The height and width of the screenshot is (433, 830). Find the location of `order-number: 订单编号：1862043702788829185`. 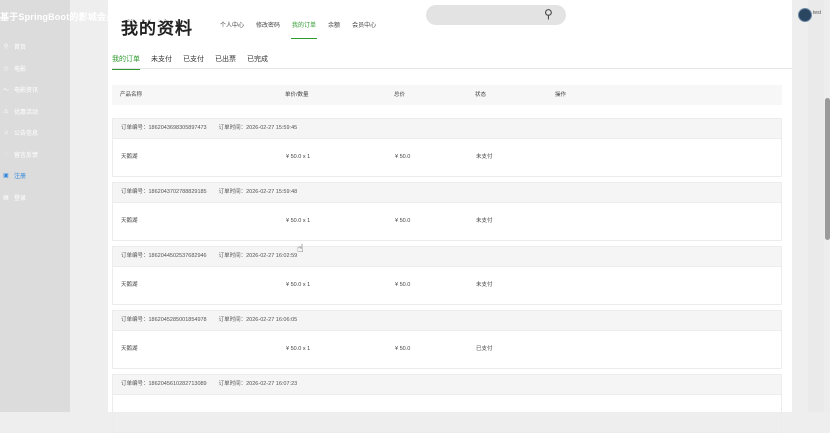

order-number: 订单编号：1862043702788829185 is located at coordinates (164, 192).